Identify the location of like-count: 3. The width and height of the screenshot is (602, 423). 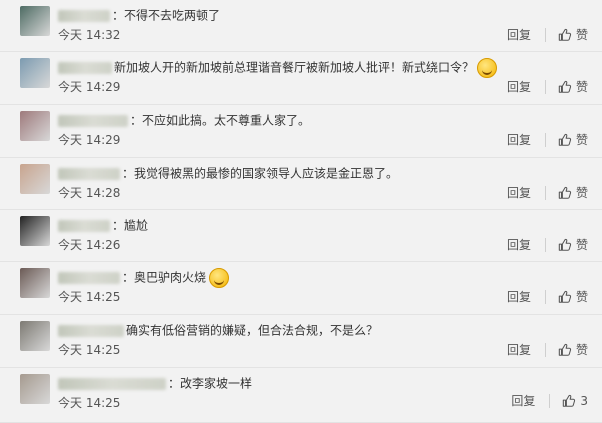
(584, 401).